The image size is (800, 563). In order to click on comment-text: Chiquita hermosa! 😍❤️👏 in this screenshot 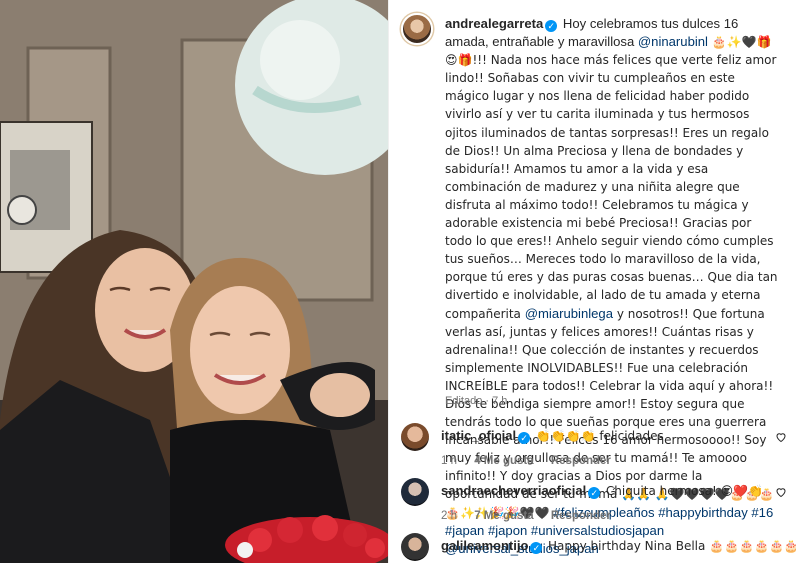, I will do `click(684, 491)`.